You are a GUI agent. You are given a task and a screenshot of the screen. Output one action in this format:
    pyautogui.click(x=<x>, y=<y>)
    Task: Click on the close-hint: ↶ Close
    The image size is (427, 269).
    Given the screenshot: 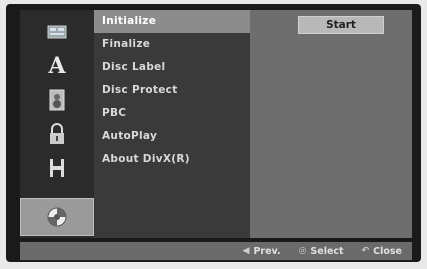 What is the action you would take?
    pyautogui.click(x=382, y=251)
    